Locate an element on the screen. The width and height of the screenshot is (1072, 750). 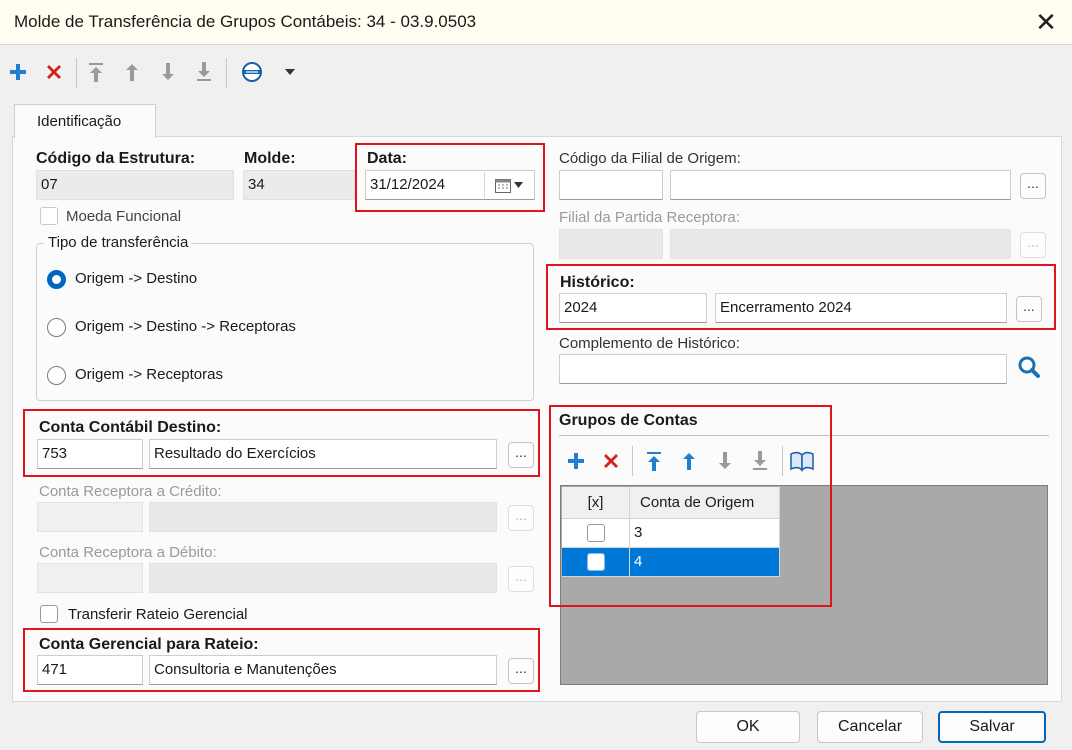
radio-origem-receptoras is located at coordinates (56, 375).